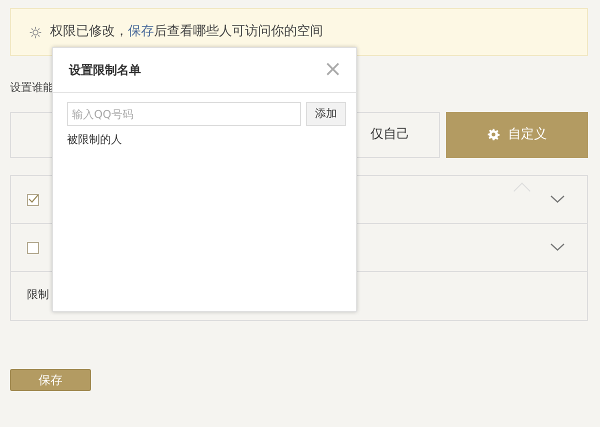  I want to click on save-button: 保存, so click(50, 379).